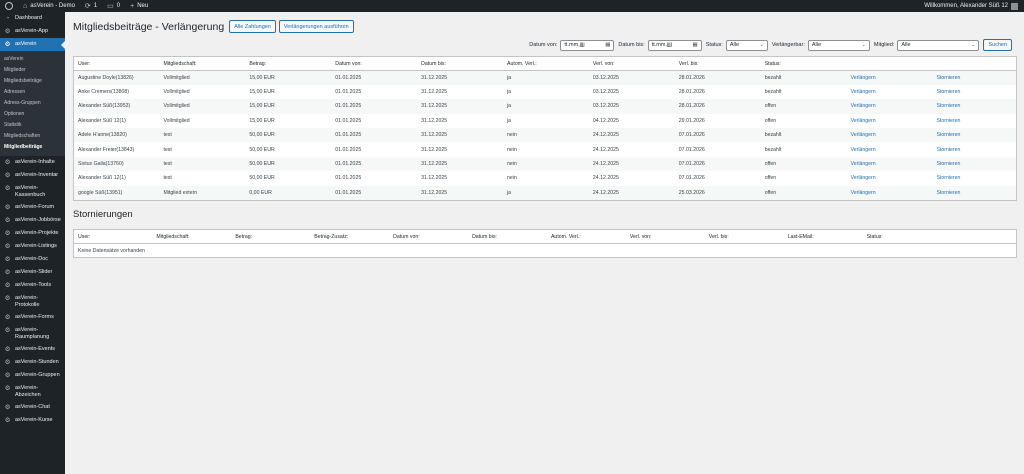  Describe the element at coordinates (460, 63) in the screenshot. I see `column-header: Datum bis:` at that location.